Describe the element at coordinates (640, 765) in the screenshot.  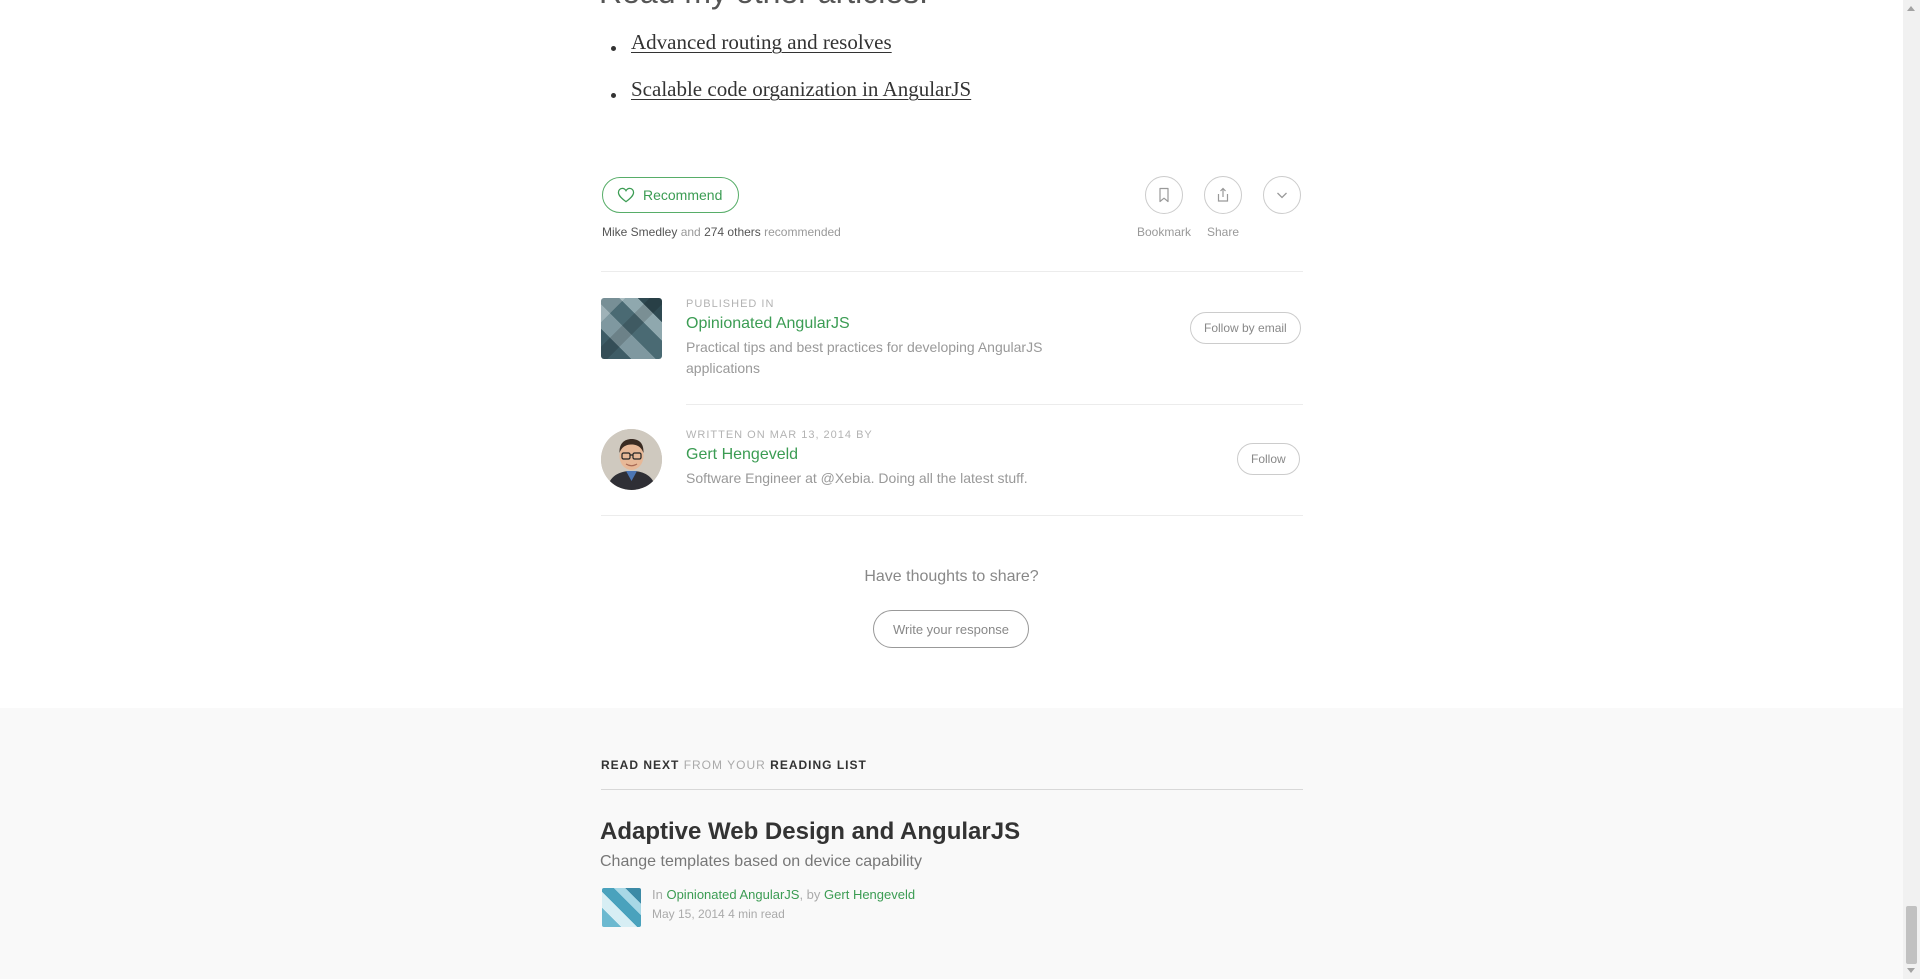
I see `read-next-part1: READ NEXT` at that location.